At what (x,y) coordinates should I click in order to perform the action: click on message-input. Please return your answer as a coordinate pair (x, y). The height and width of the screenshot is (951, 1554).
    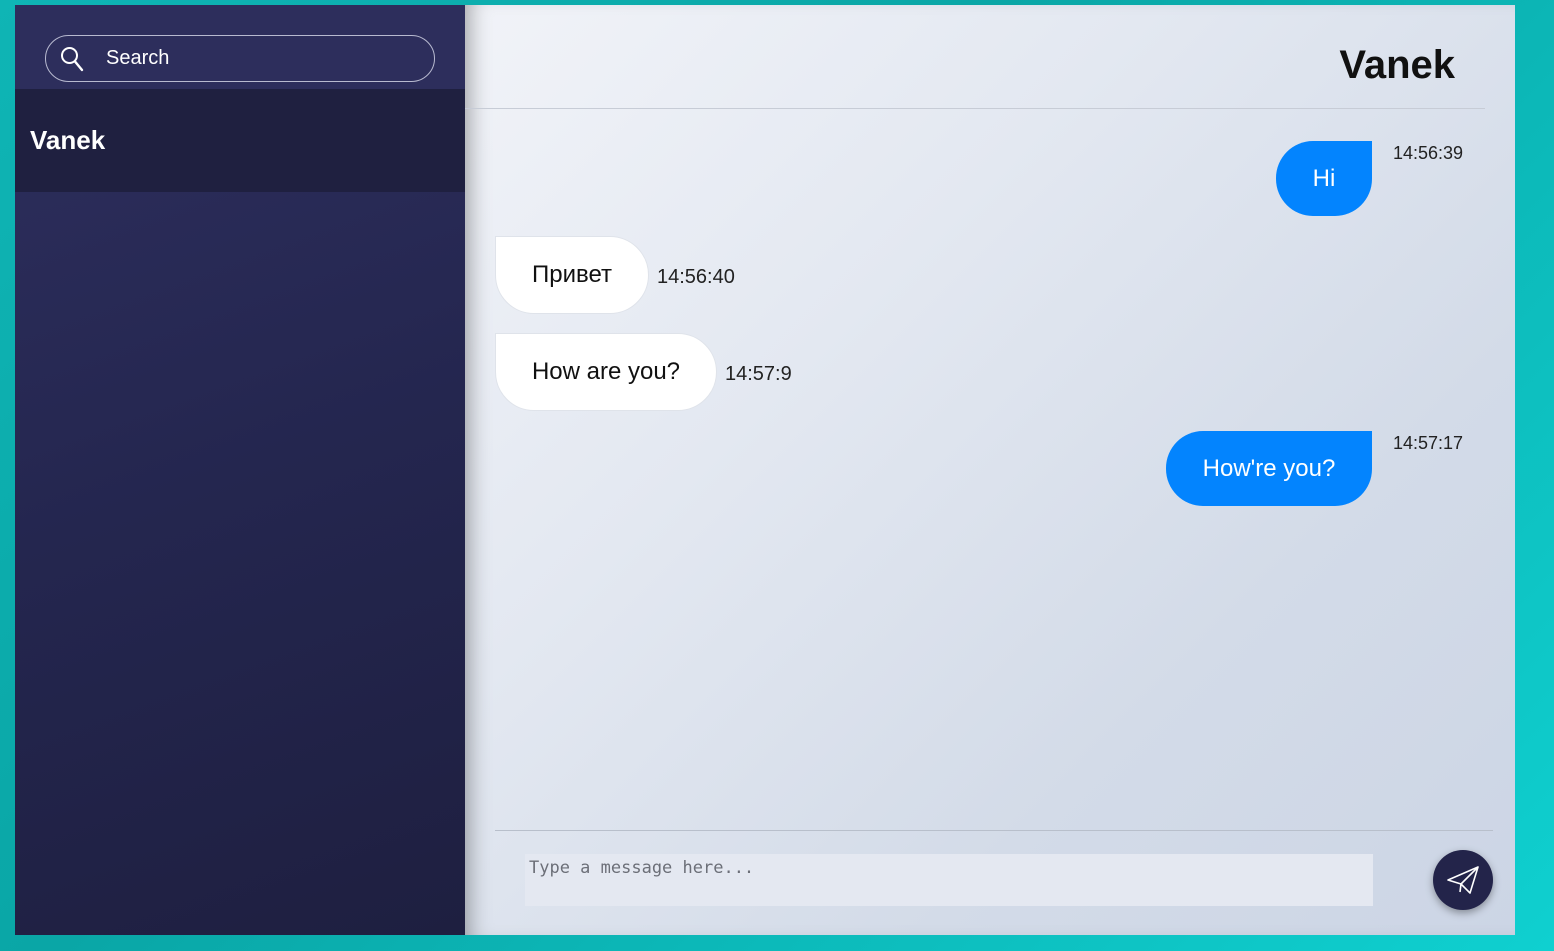
    Looking at the image, I should click on (949, 880).